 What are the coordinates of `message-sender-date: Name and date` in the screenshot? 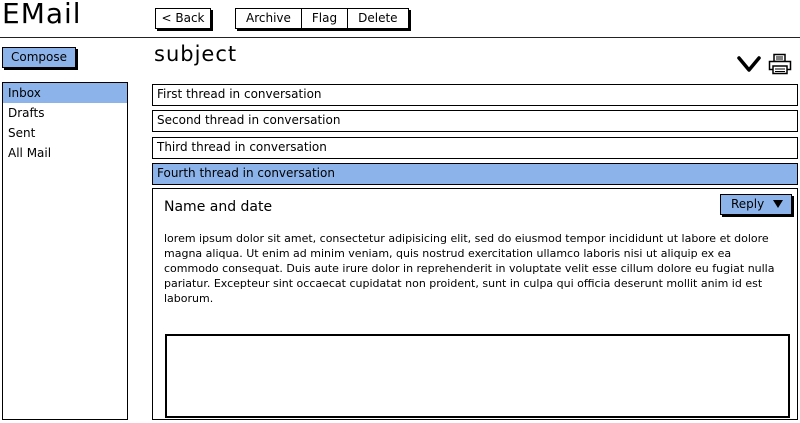 It's located at (218, 207).